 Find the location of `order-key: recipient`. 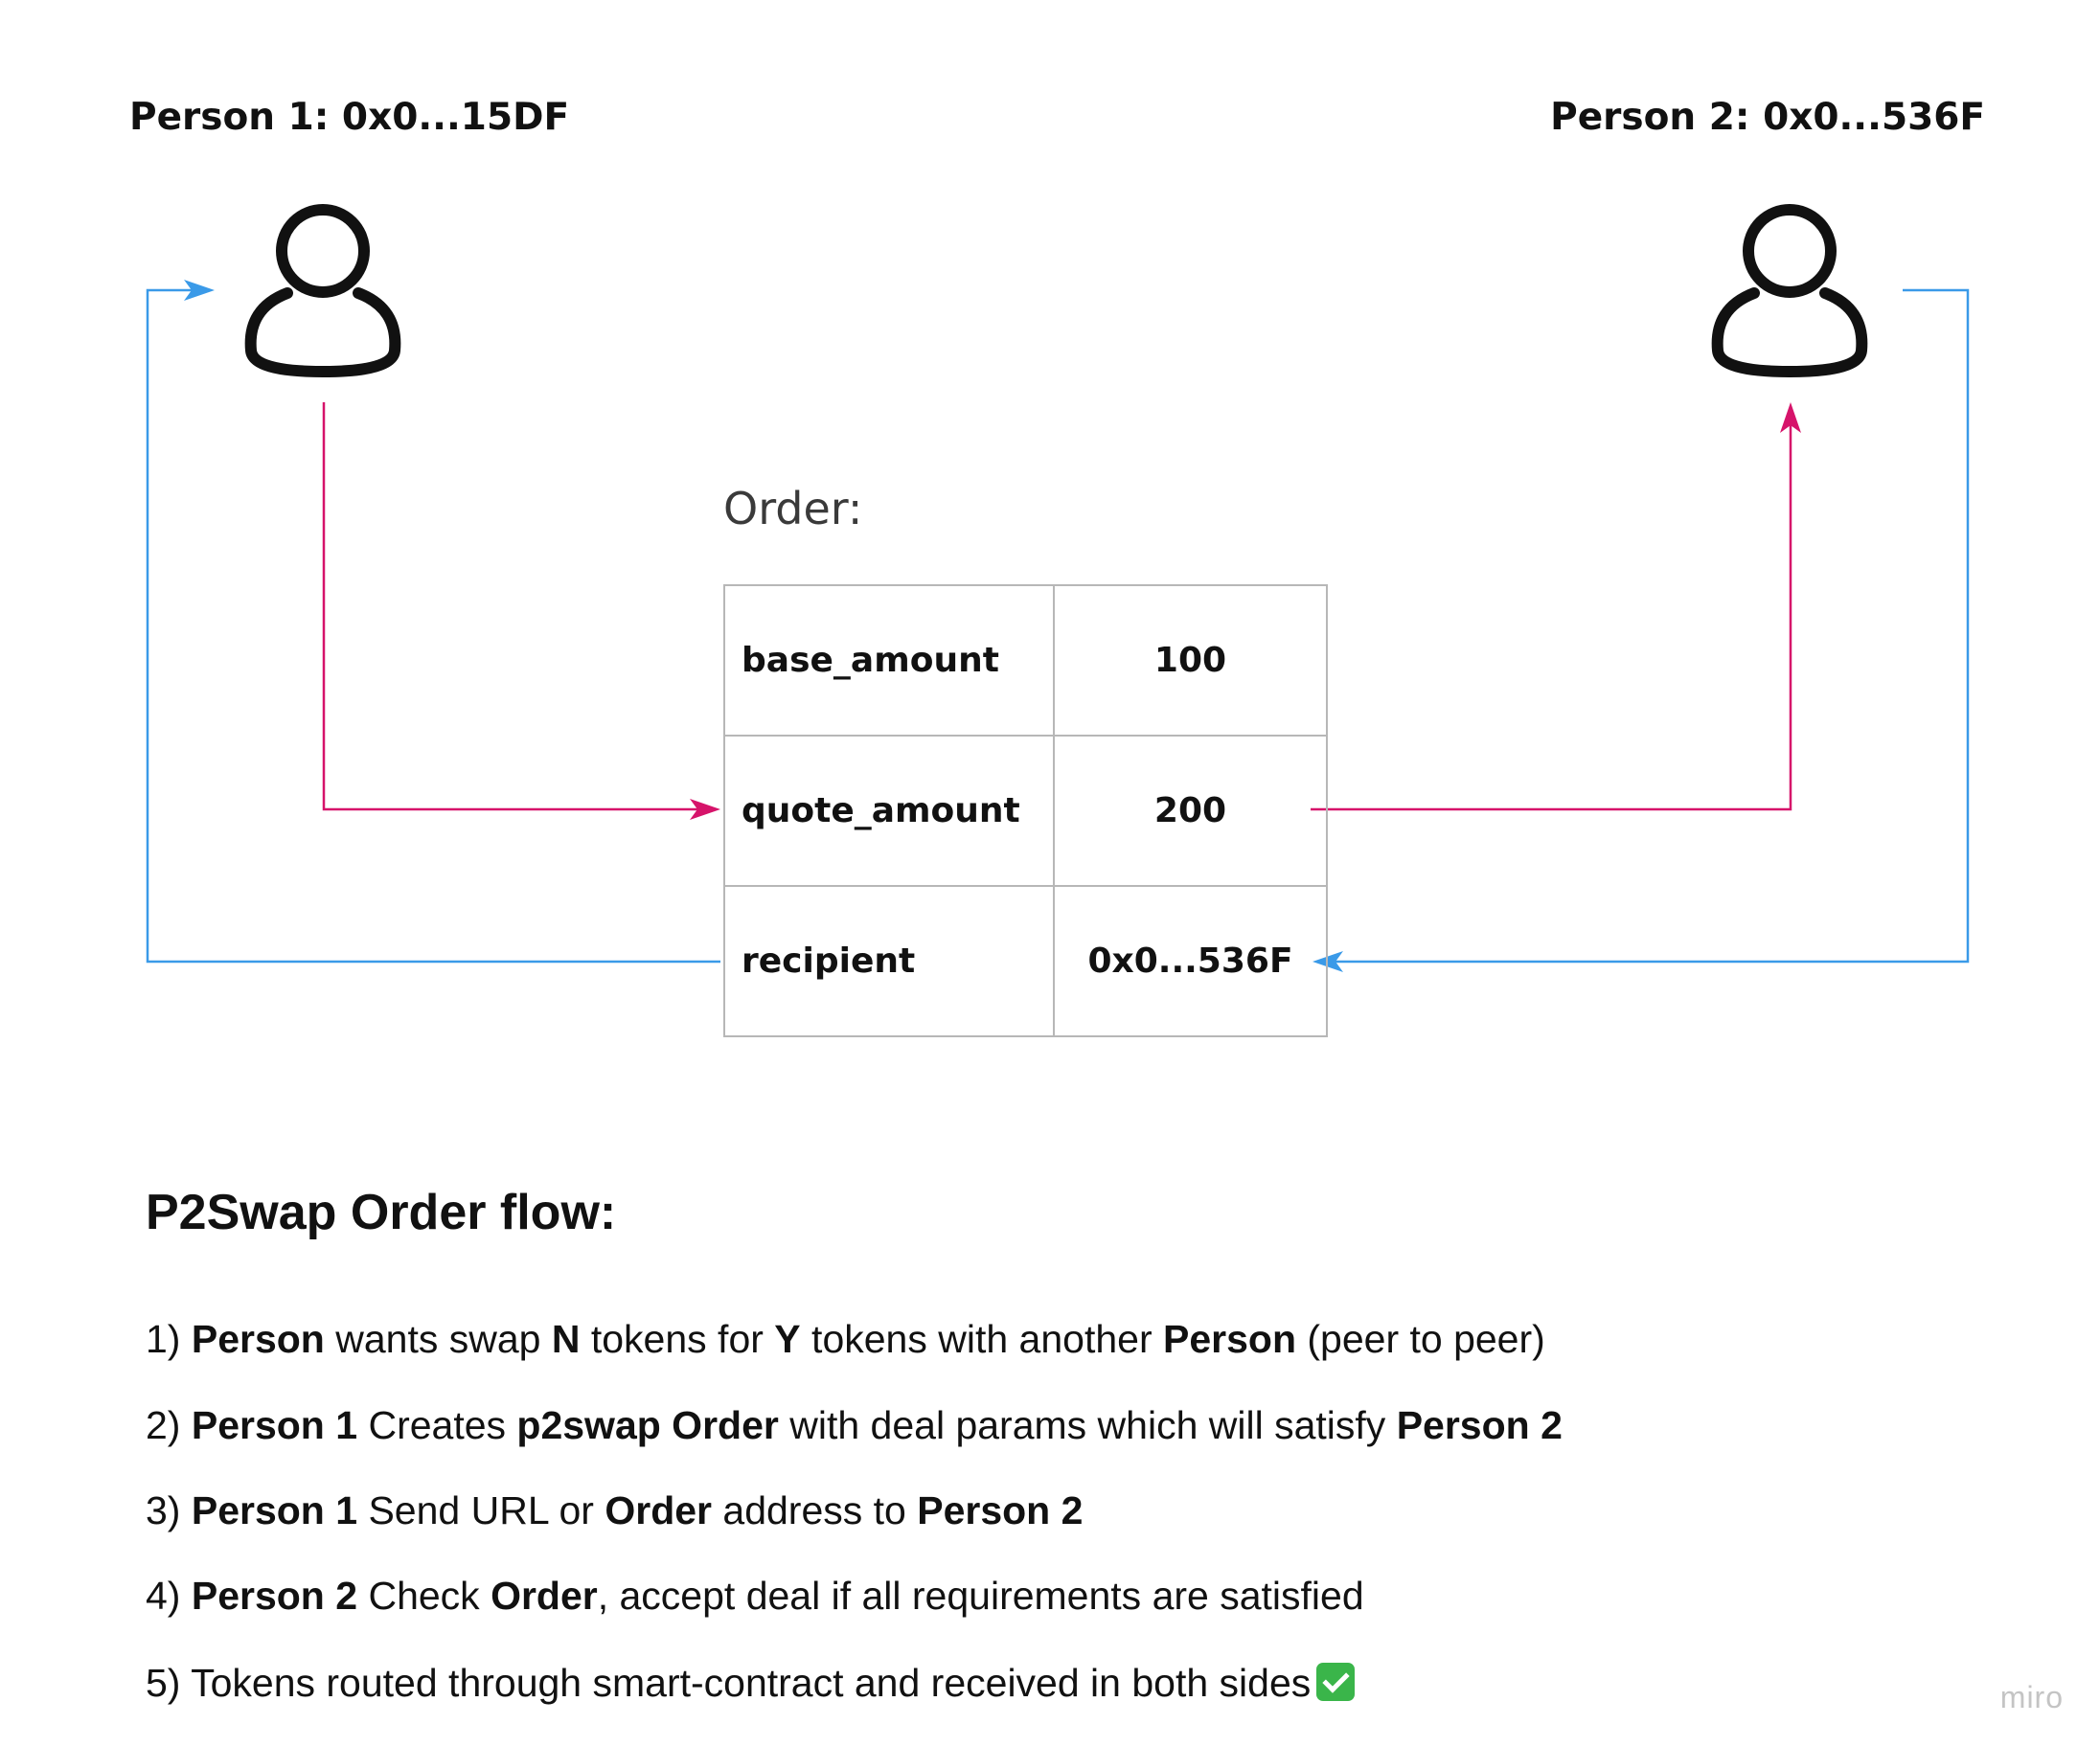

order-key: recipient is located at coordinates (889, 961).